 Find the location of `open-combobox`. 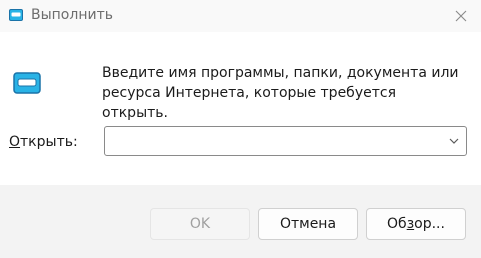

open-combobox is located at coordinates (285, 141).